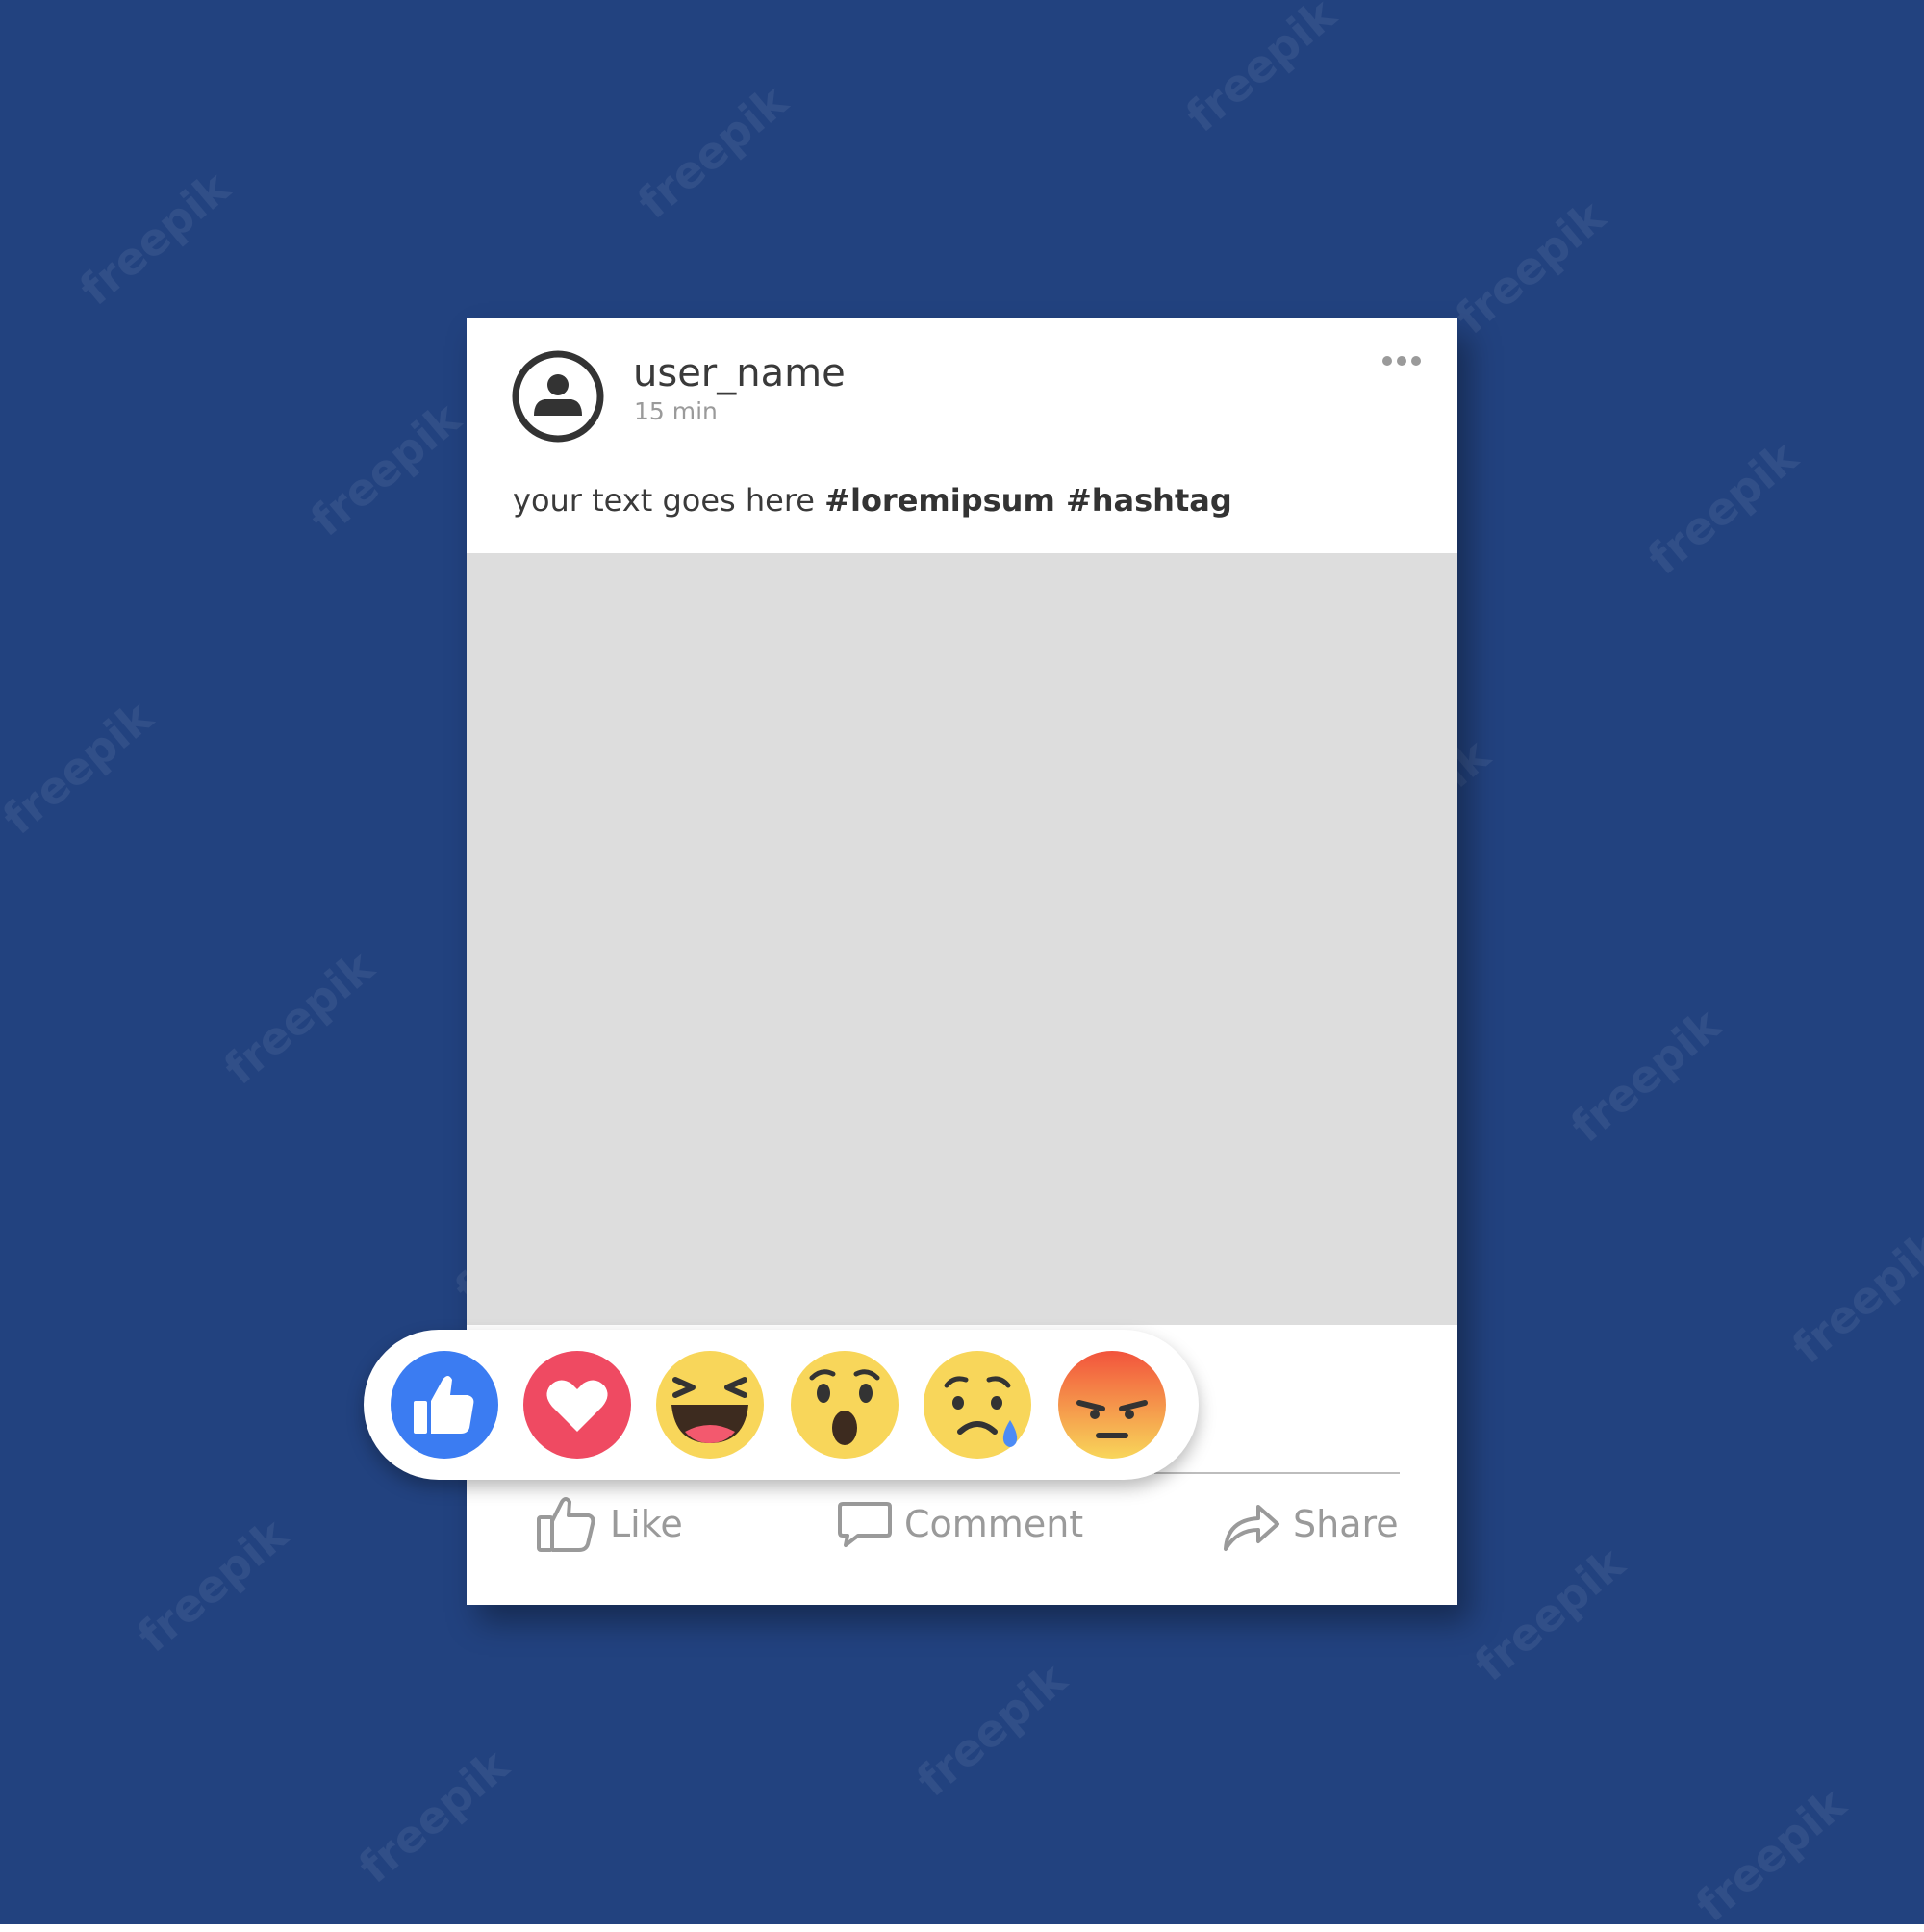  Describe the element at coordinates (1028, 500) in the screenshot. I see `post-hashtags: #loremipsum #hashtag` at that location.